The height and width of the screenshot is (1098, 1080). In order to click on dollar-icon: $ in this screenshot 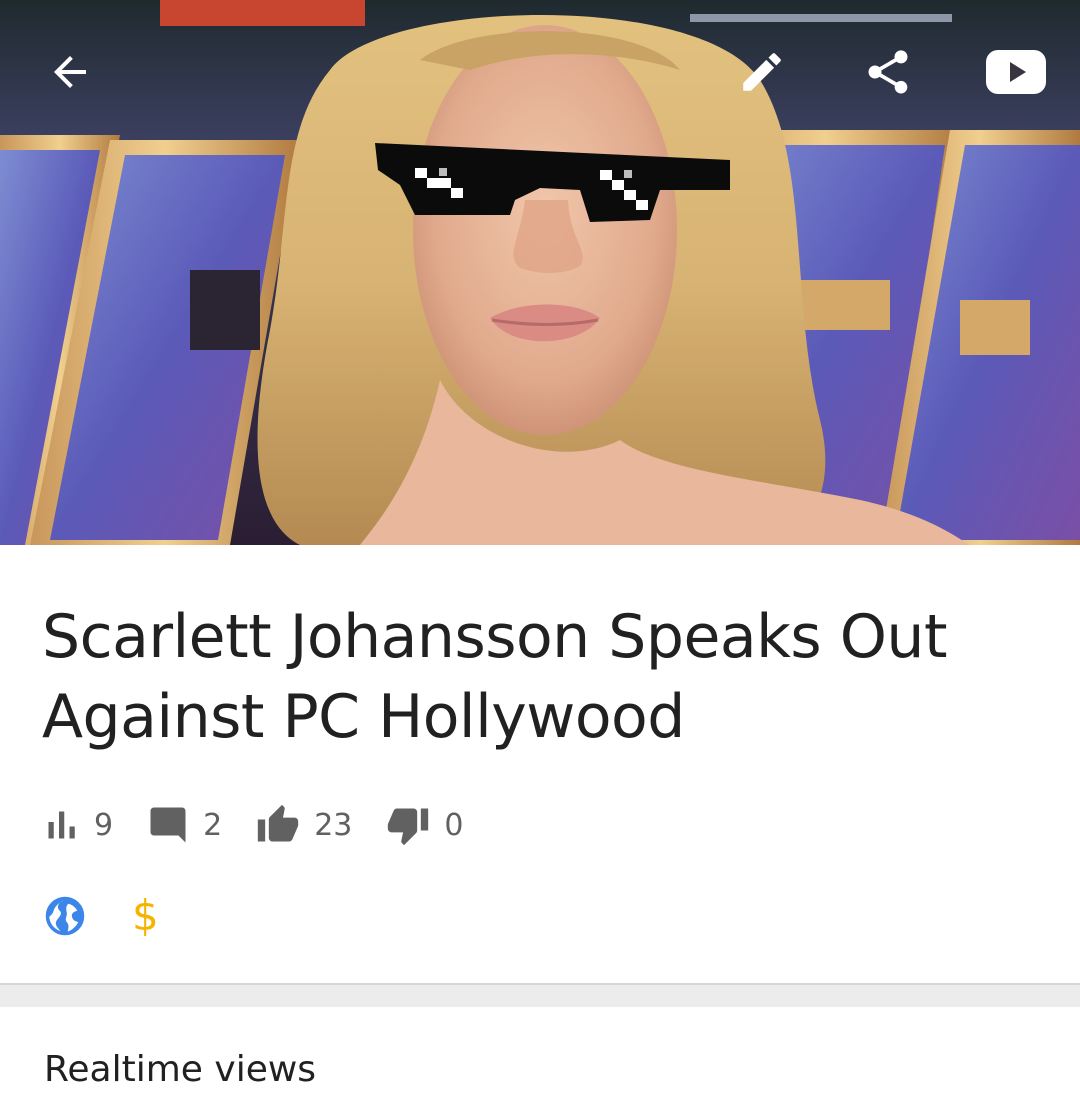, I will do `click(145, 915)`.